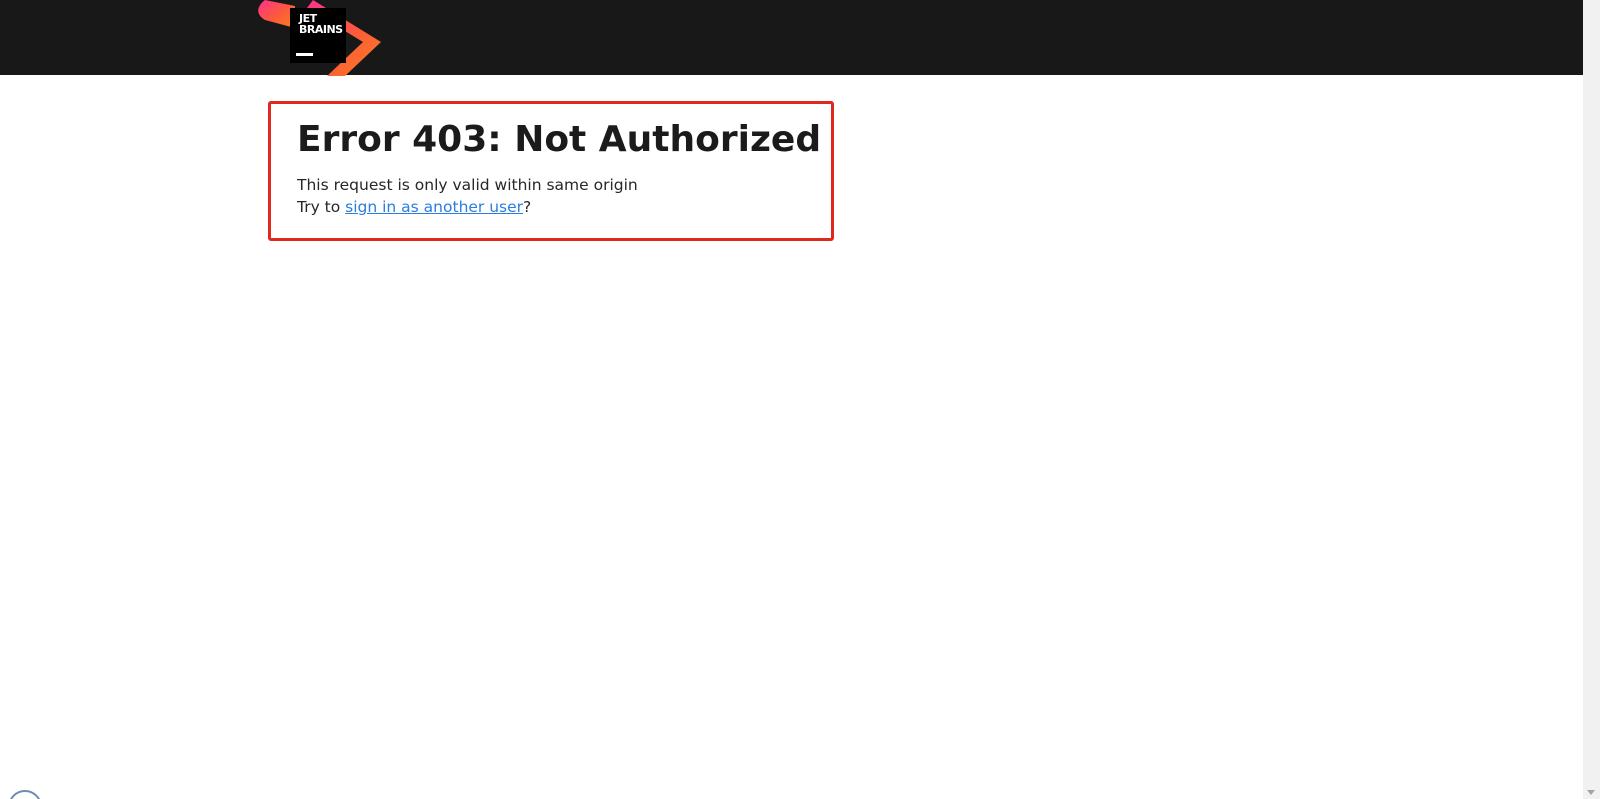  What do you see at coordinates (25, 794) in the screenshot?
I see `avatar` at bounding box center [25, 794].